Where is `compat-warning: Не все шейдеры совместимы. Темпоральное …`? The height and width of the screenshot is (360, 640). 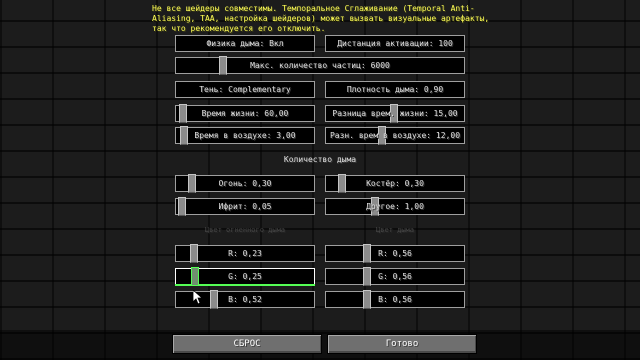 compat-warning: Не все шейдеры совместимы. Темпоральное … is located at coordinates (321, 18).